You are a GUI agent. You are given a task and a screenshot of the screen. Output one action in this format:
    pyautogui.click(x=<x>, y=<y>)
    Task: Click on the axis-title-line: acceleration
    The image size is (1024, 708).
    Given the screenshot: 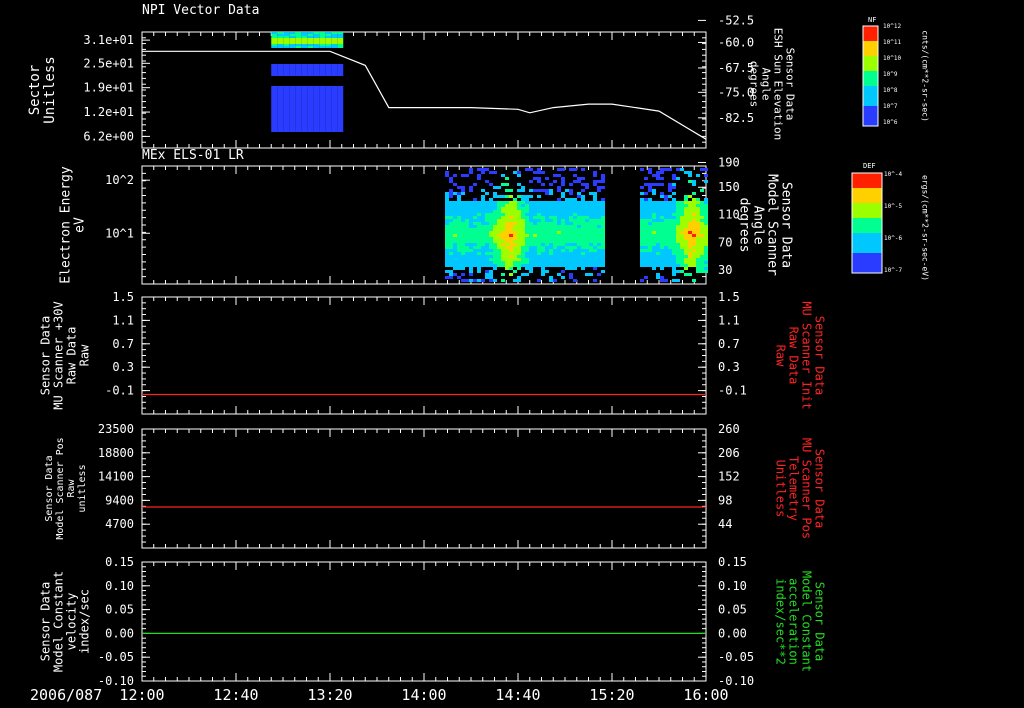 What is the action you would take?
    pyautogui.click(x=794, y=621)
    